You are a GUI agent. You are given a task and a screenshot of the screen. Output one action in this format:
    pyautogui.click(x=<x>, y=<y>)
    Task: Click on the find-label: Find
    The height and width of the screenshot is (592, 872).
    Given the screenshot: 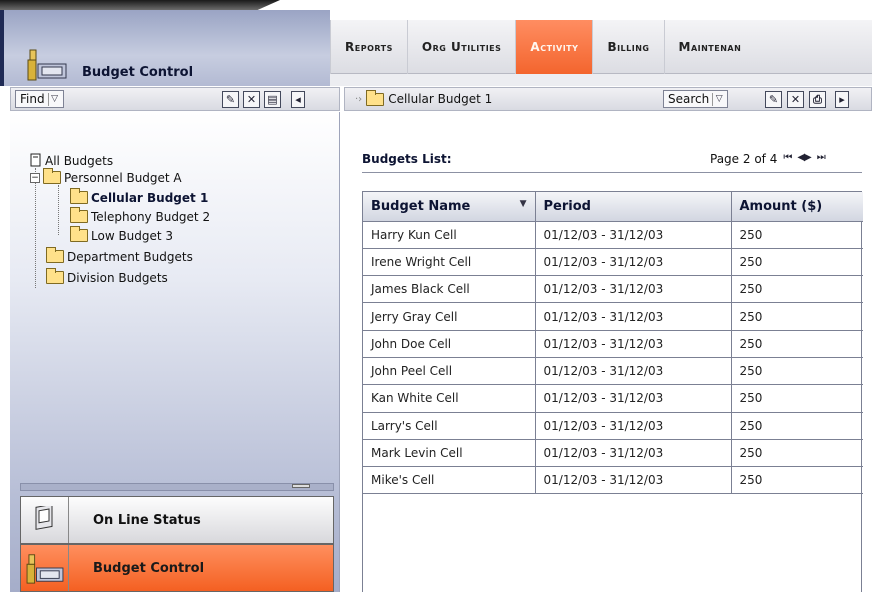 What is the action you would take?
    pyautogui.click(x=32, y=99)
    